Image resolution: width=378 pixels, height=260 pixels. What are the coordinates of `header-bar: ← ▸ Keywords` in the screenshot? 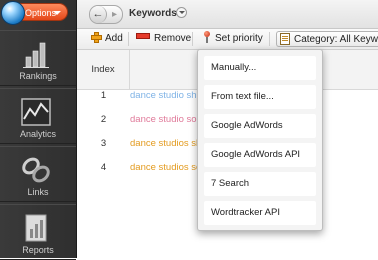 It's located at (227, 14).